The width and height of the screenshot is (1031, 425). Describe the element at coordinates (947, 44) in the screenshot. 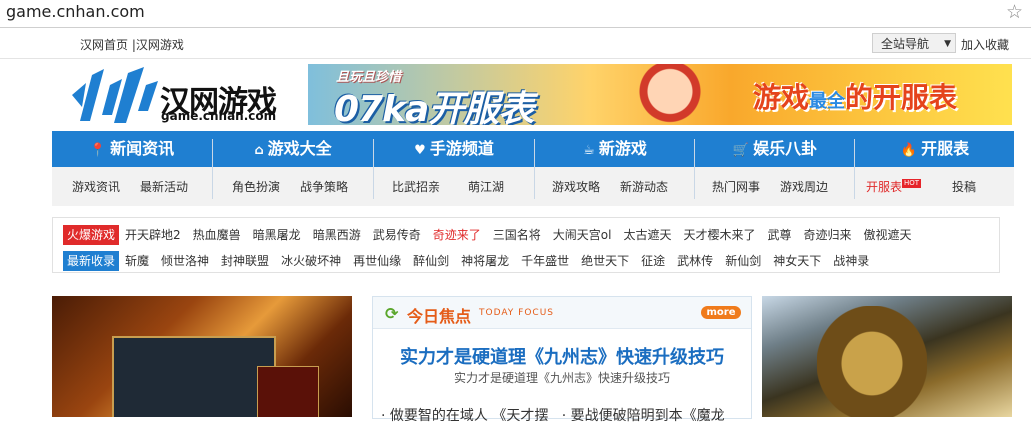

I see `chevron-down-icon: ▼` at that location.